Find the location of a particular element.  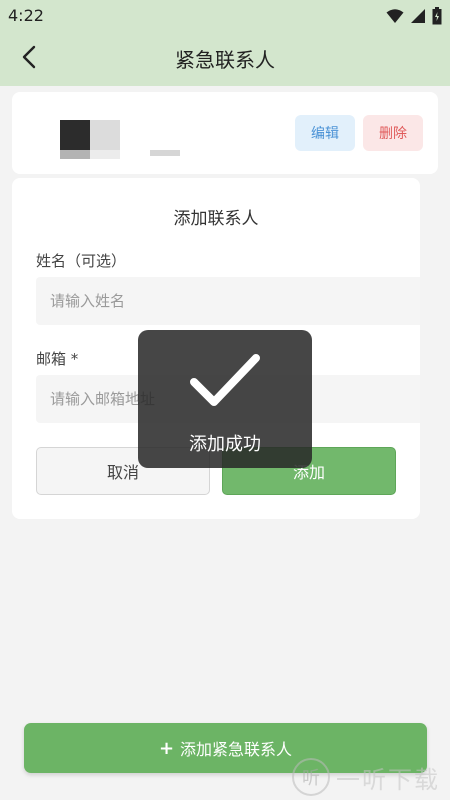

avatar is located at coordinates (90, 140).